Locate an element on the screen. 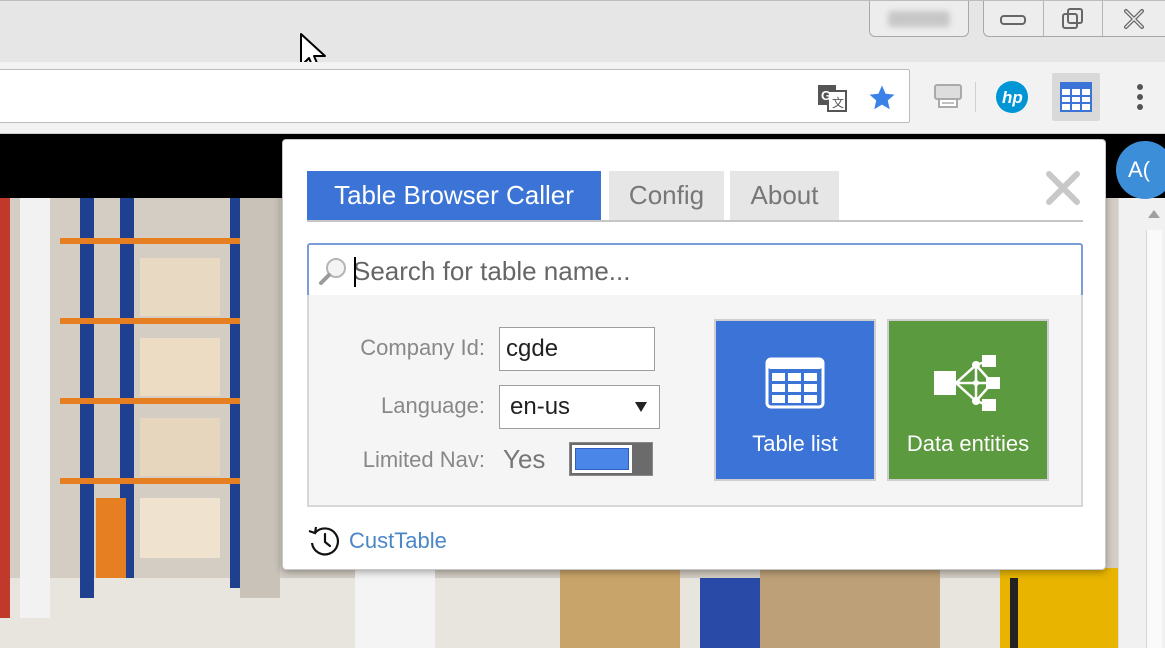 The width and height of the screenshot is (1165, 648). chrome-menu-button is located at coordinates (1140, 97).